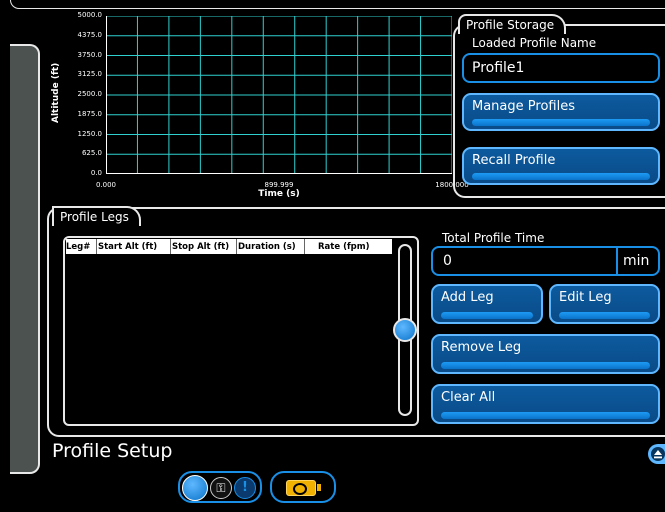 Image resolution: width=665 pixels, height=512 pixels. What do you see at coordinates (91, 153) in the screenshot?
I see `chart-y-tick-label: 625.0` at bounding box center [91, 153].